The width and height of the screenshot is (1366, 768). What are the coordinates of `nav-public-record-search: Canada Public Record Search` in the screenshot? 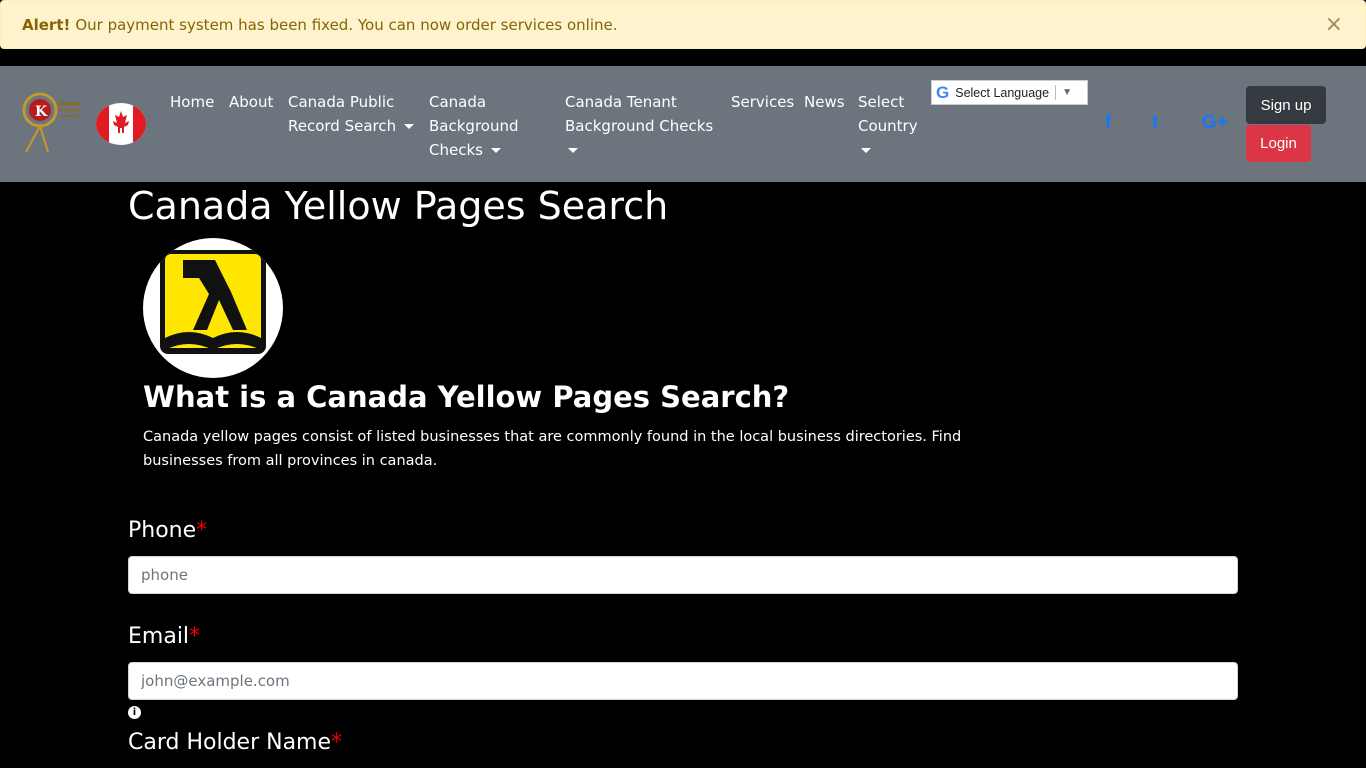 It's located at (351, 114).